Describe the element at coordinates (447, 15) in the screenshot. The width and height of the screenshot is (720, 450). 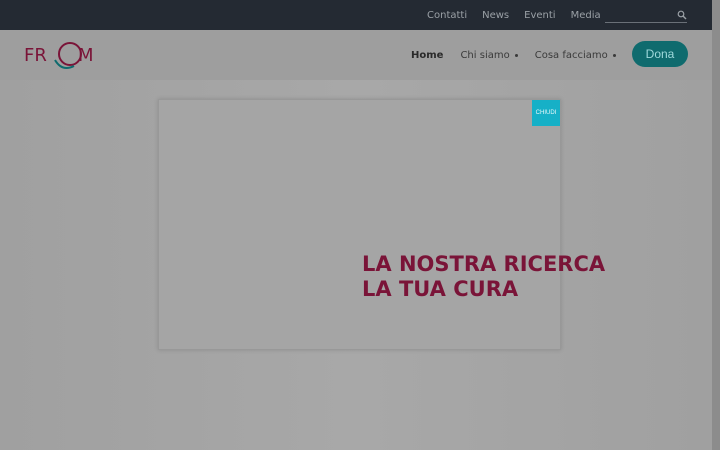
I see `top-link-contatti: Contatti` at that location.